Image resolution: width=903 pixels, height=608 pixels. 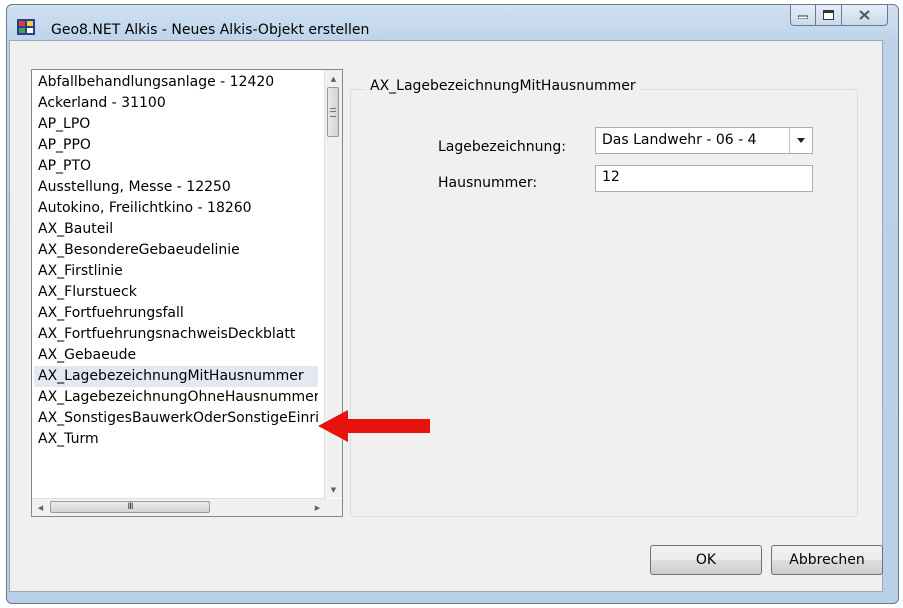 What do you see at coordinates (176, 292) in the screenshot?
I see `list-item: AX_Flurstueck` at bounding box center [176, 292].